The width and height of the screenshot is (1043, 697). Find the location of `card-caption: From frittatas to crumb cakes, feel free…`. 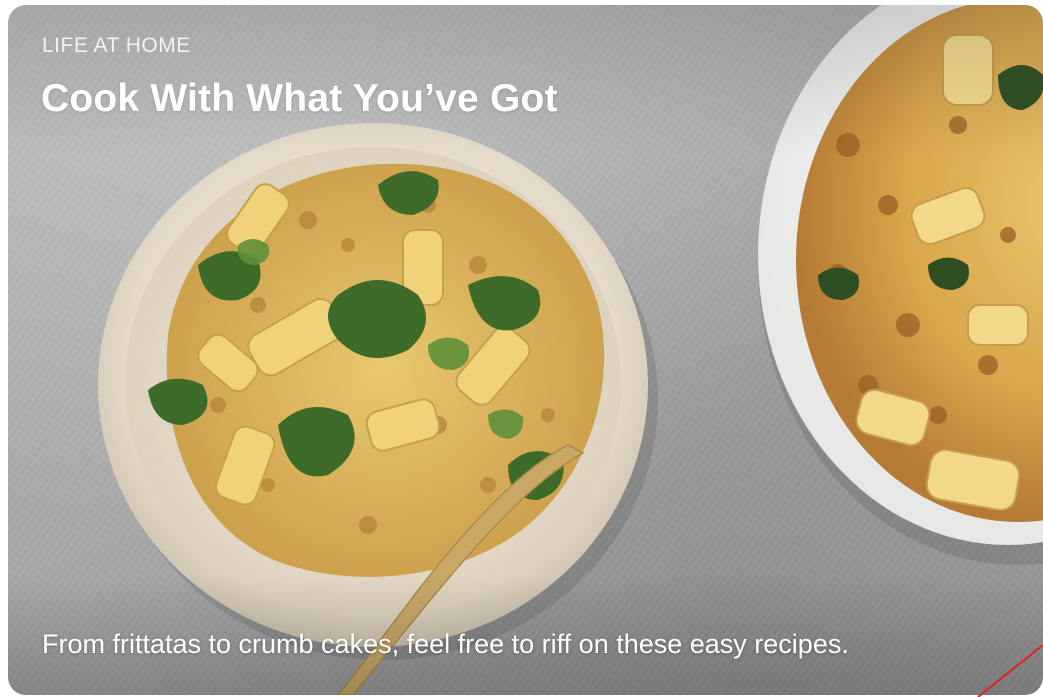

card-caption: From frittatas to crumb cakes, feel free… is located at coordinates (445, 644).